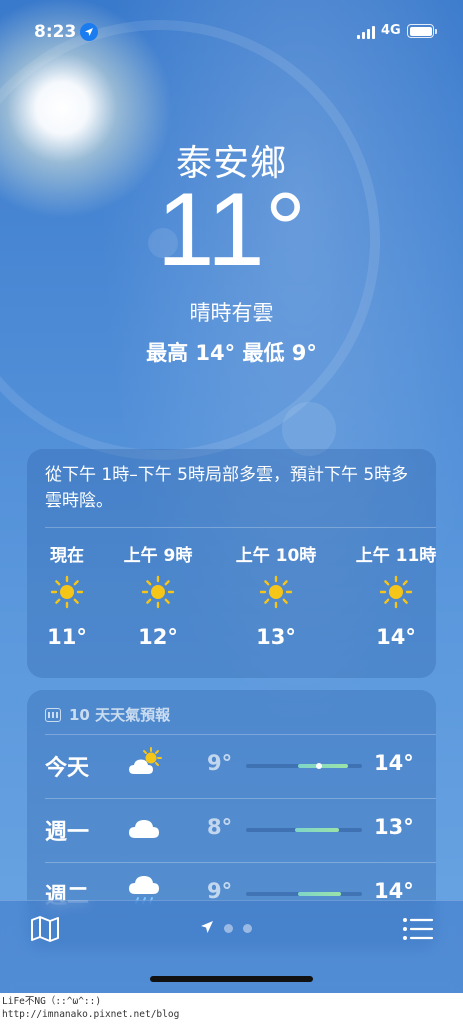  Describe the element at coordinates (396, 556) in the screenshot. I see `hour-label: 上午 11時` at that location.